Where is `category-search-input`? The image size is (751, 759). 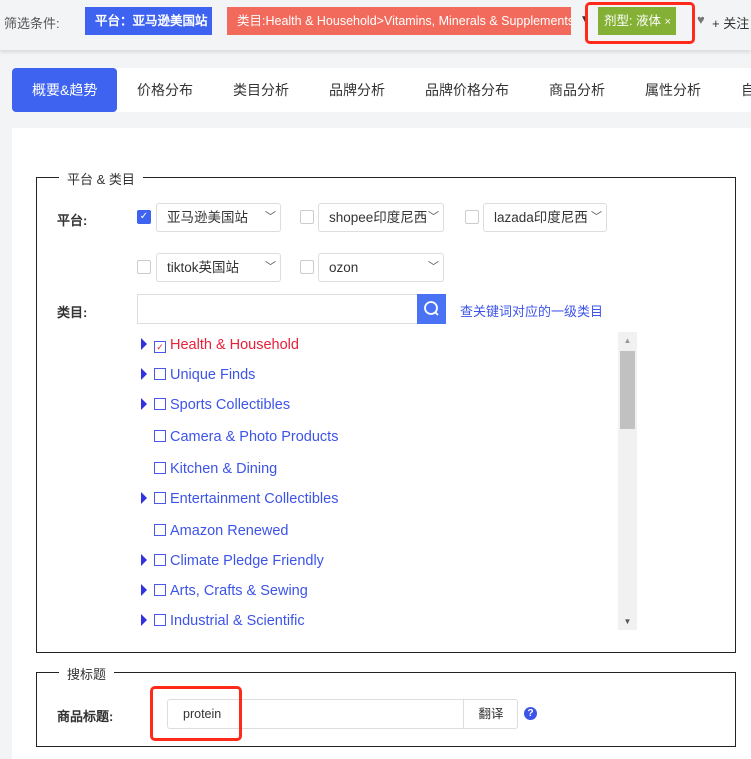
category-search-input is located at coordinates (277, 309).